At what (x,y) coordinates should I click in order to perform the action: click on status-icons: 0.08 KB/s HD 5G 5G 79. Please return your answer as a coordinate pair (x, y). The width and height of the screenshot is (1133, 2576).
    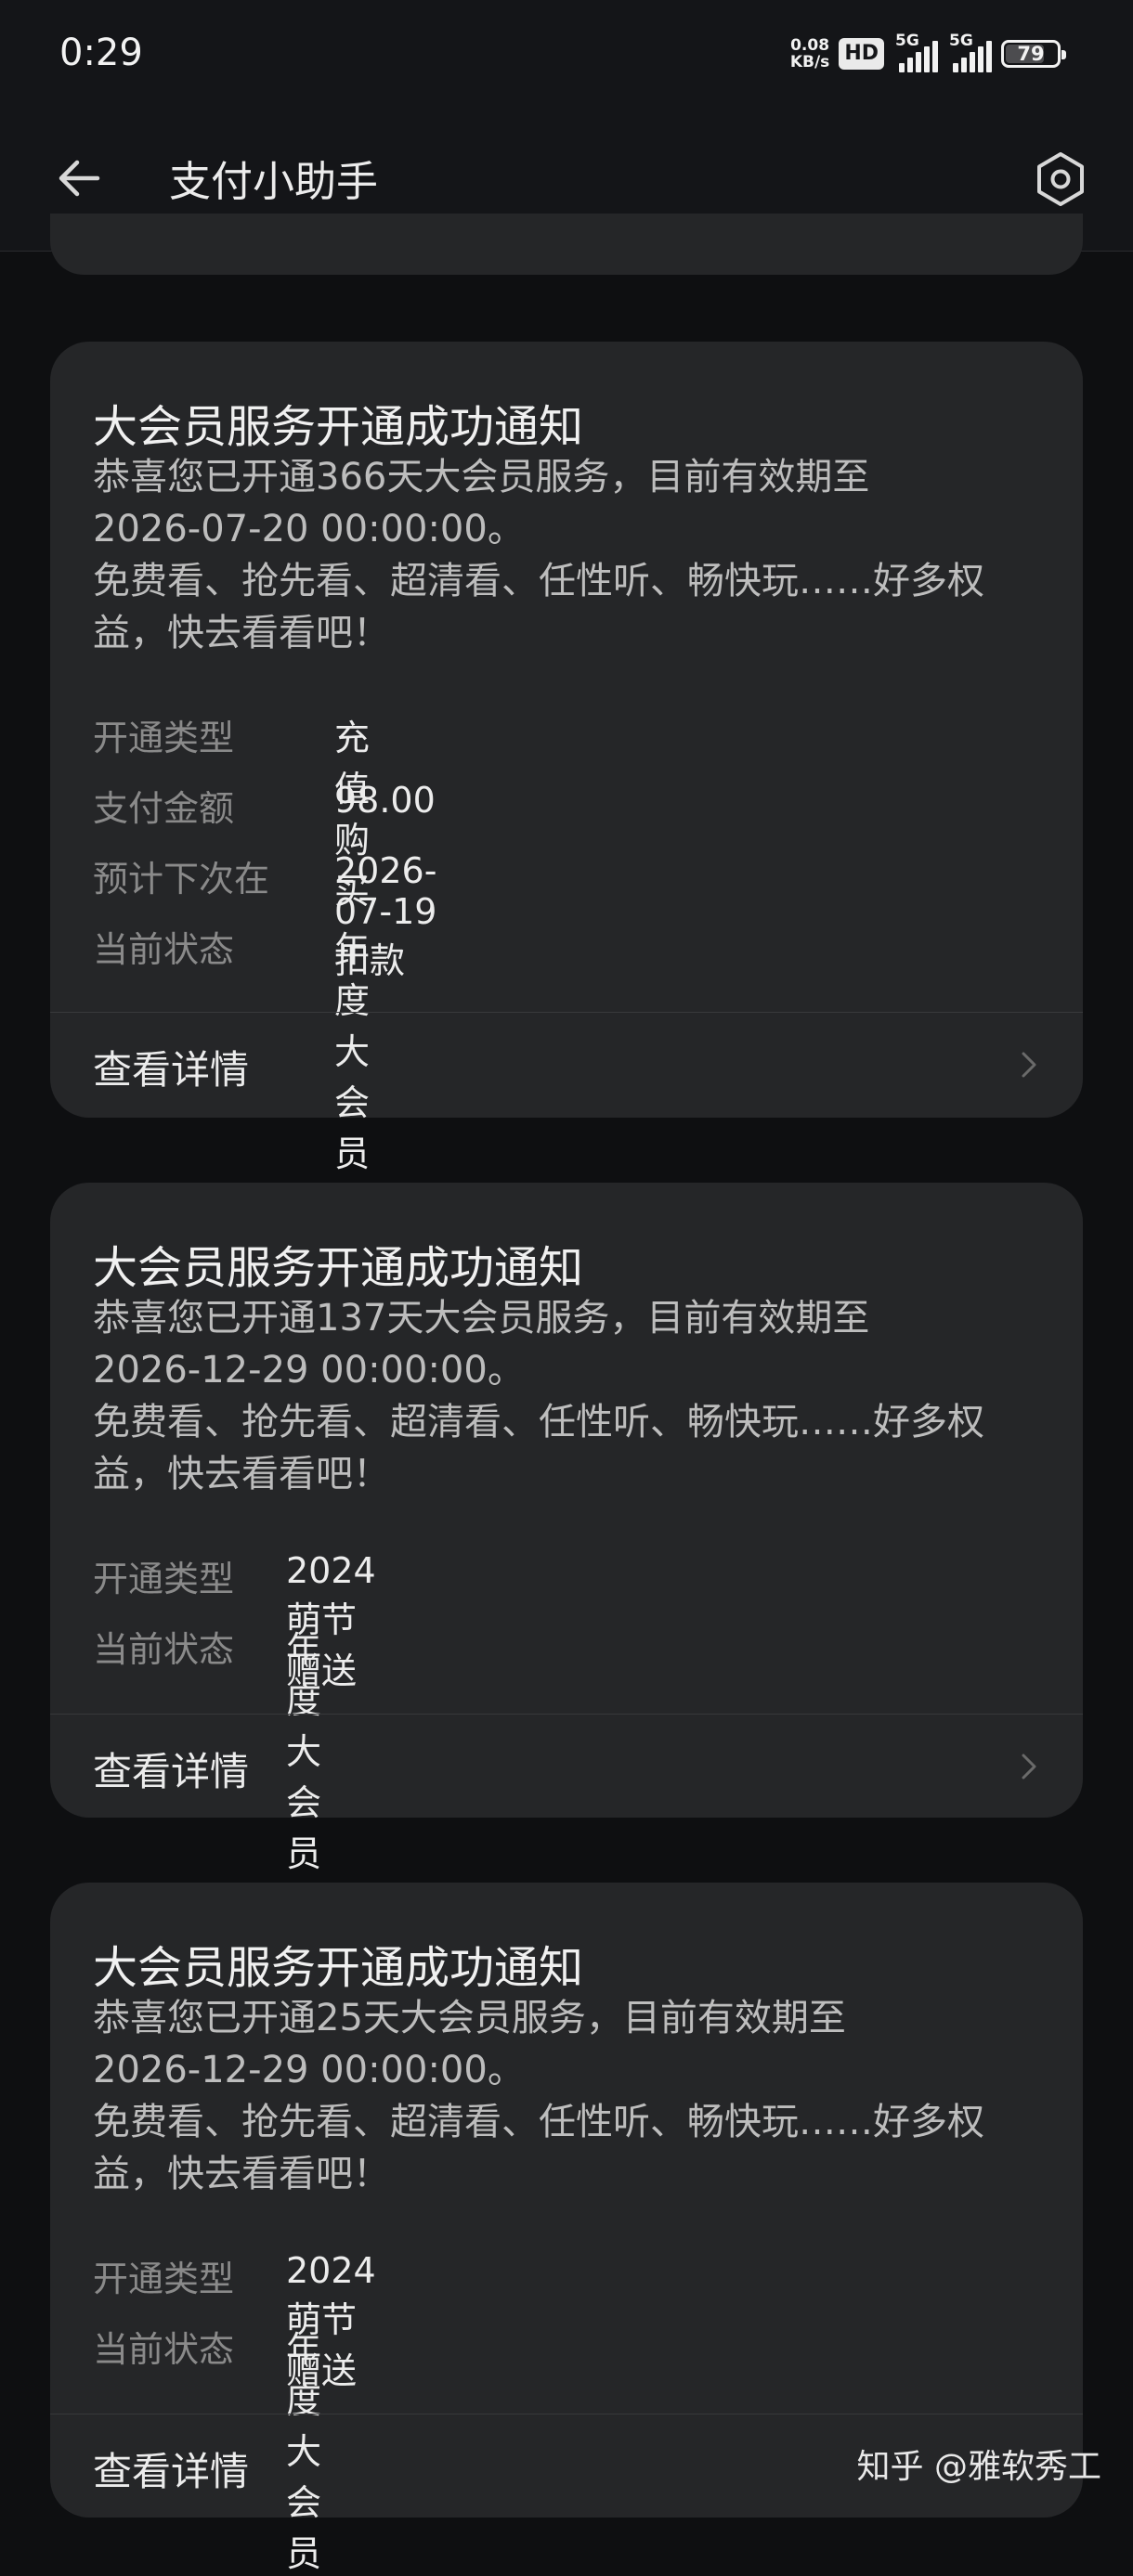
    Looking at the image, I should click on (928, 53).